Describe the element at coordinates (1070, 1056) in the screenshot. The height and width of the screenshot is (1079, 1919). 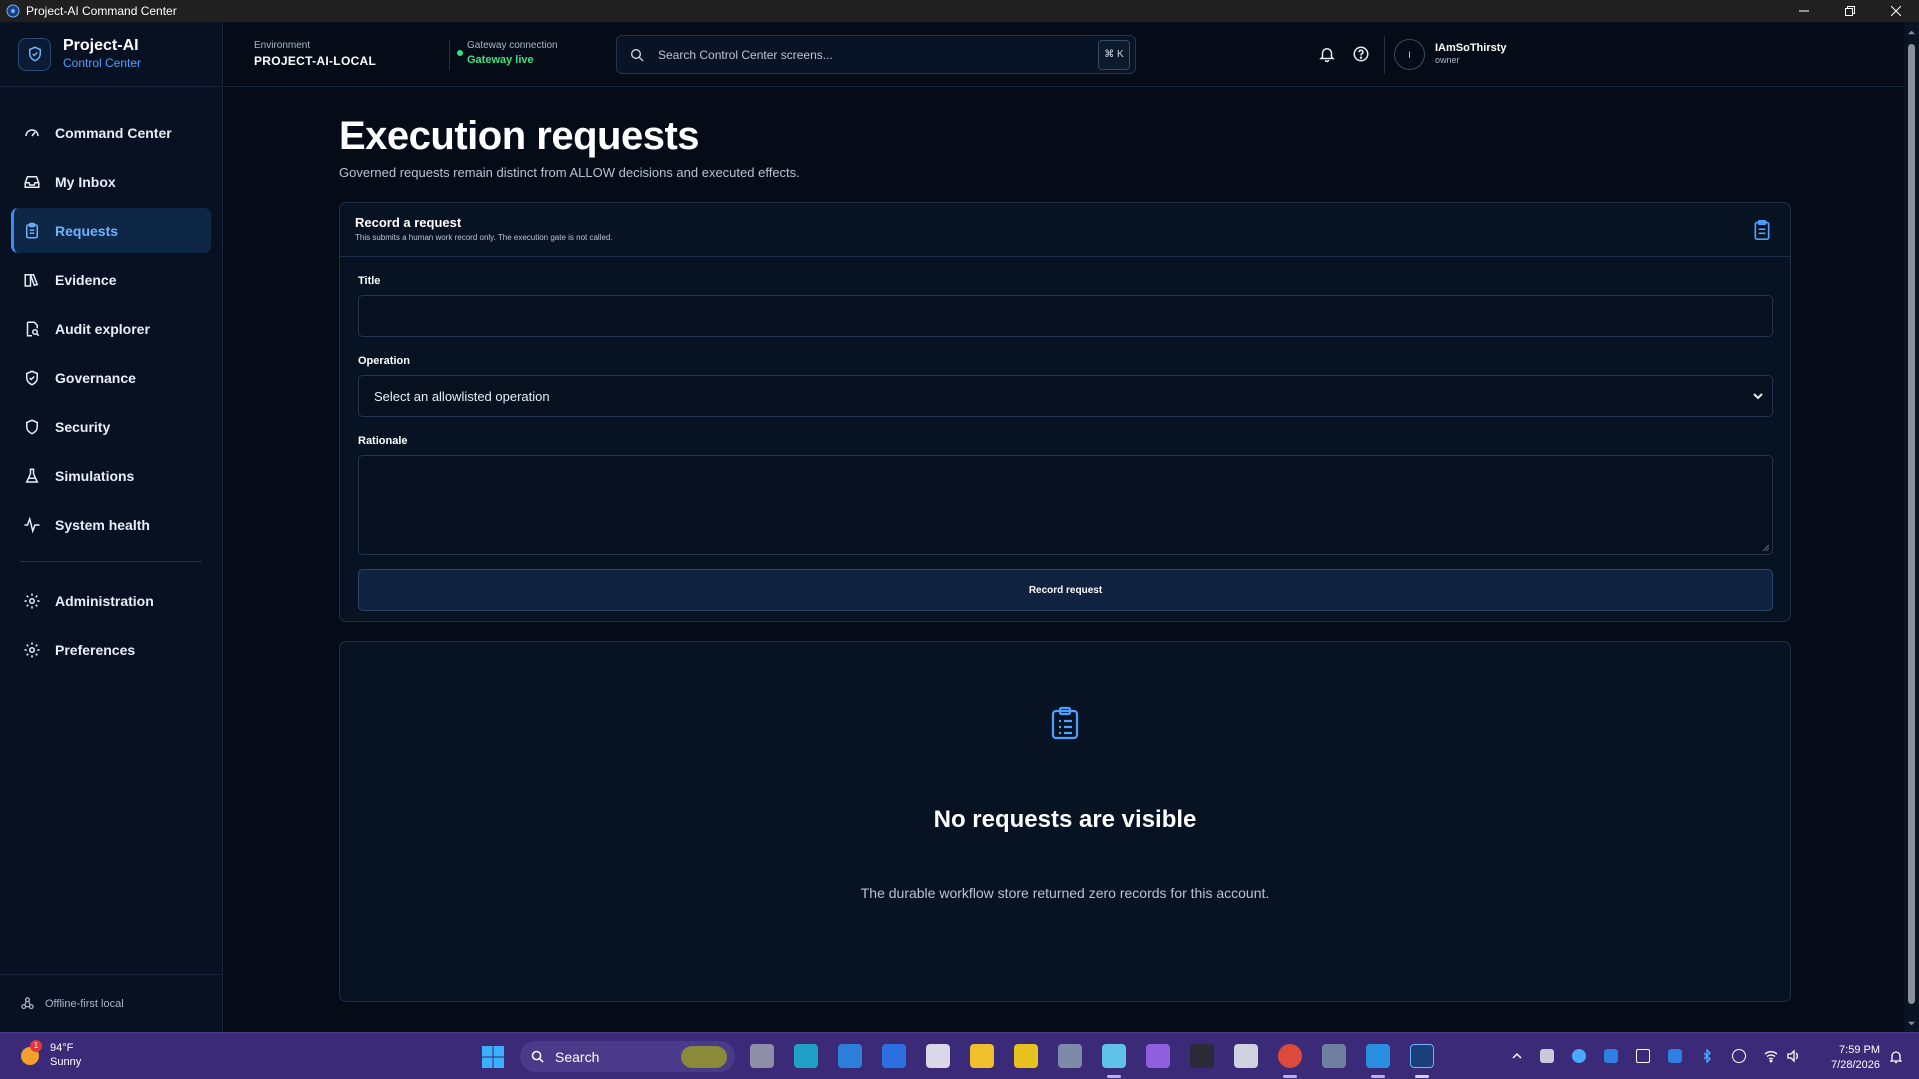
I see `settings-icon` at that location.